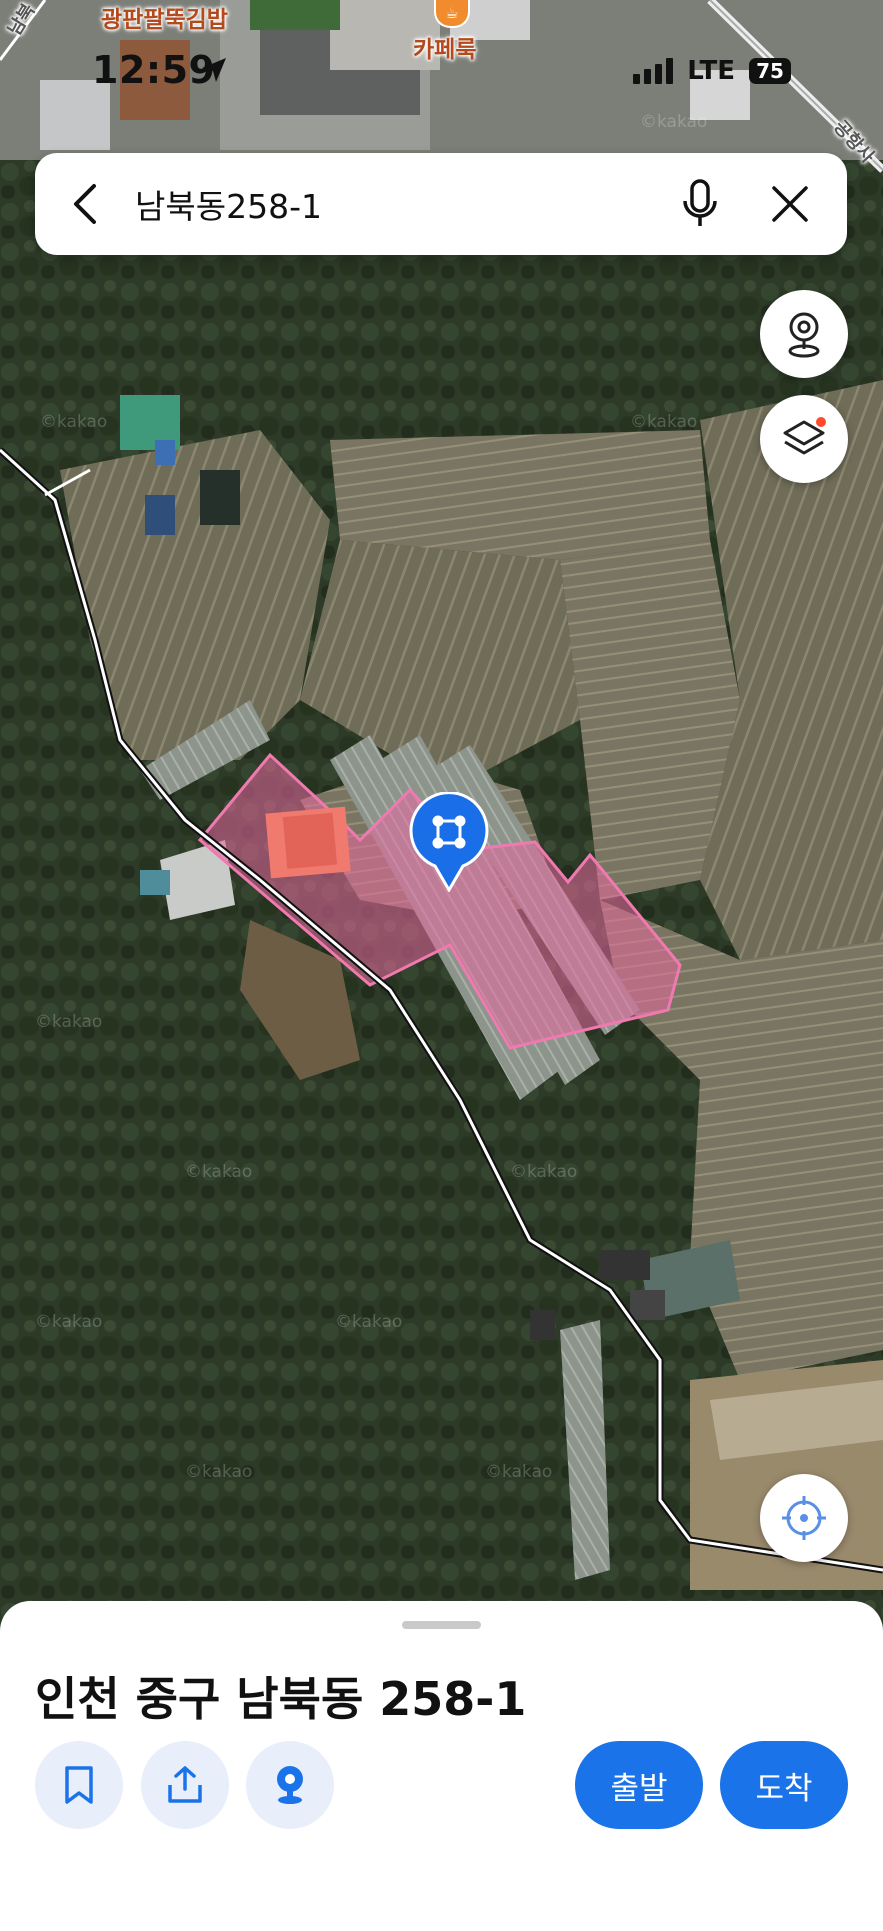  Describe the element at coordinates (804, 436) in the screenshot. I see `layers-icon` at that location.